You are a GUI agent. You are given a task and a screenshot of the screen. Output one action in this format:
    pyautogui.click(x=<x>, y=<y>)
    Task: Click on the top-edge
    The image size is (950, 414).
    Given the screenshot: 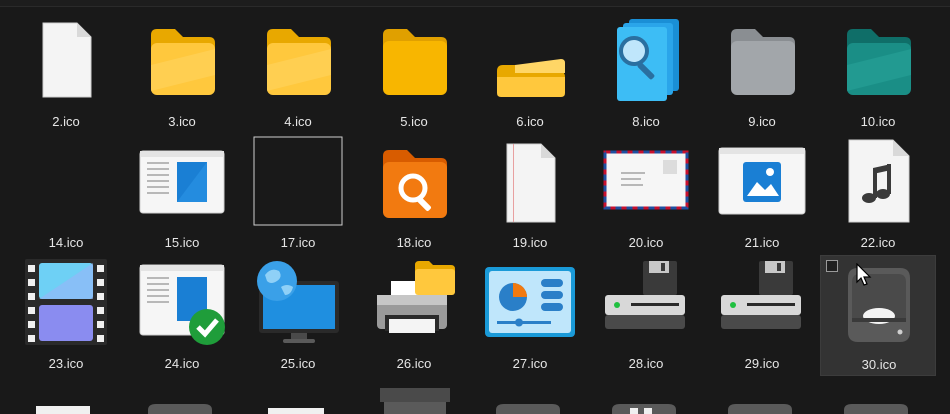 What is the action you would take?
    pyautogui.click(x=475, y=3)
    